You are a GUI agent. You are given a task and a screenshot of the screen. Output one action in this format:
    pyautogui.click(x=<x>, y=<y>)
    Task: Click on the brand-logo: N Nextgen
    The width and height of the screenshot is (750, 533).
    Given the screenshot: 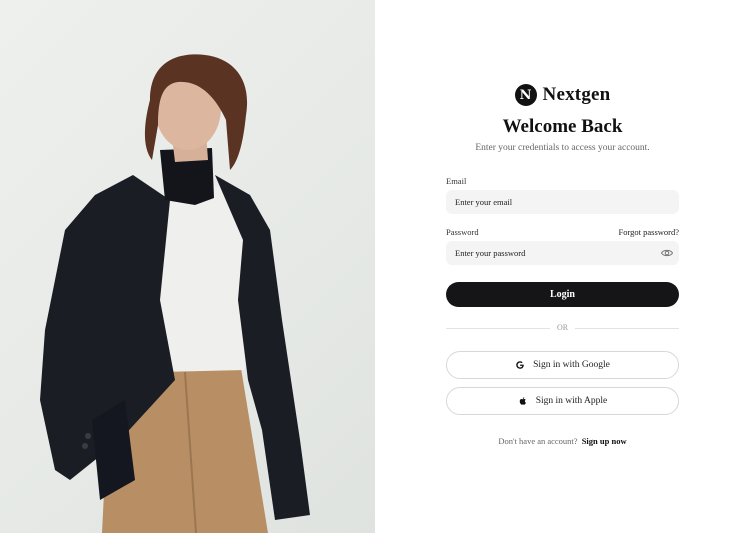 What is the action you would take?
    pyautogui.click(x=562, y=95)
    